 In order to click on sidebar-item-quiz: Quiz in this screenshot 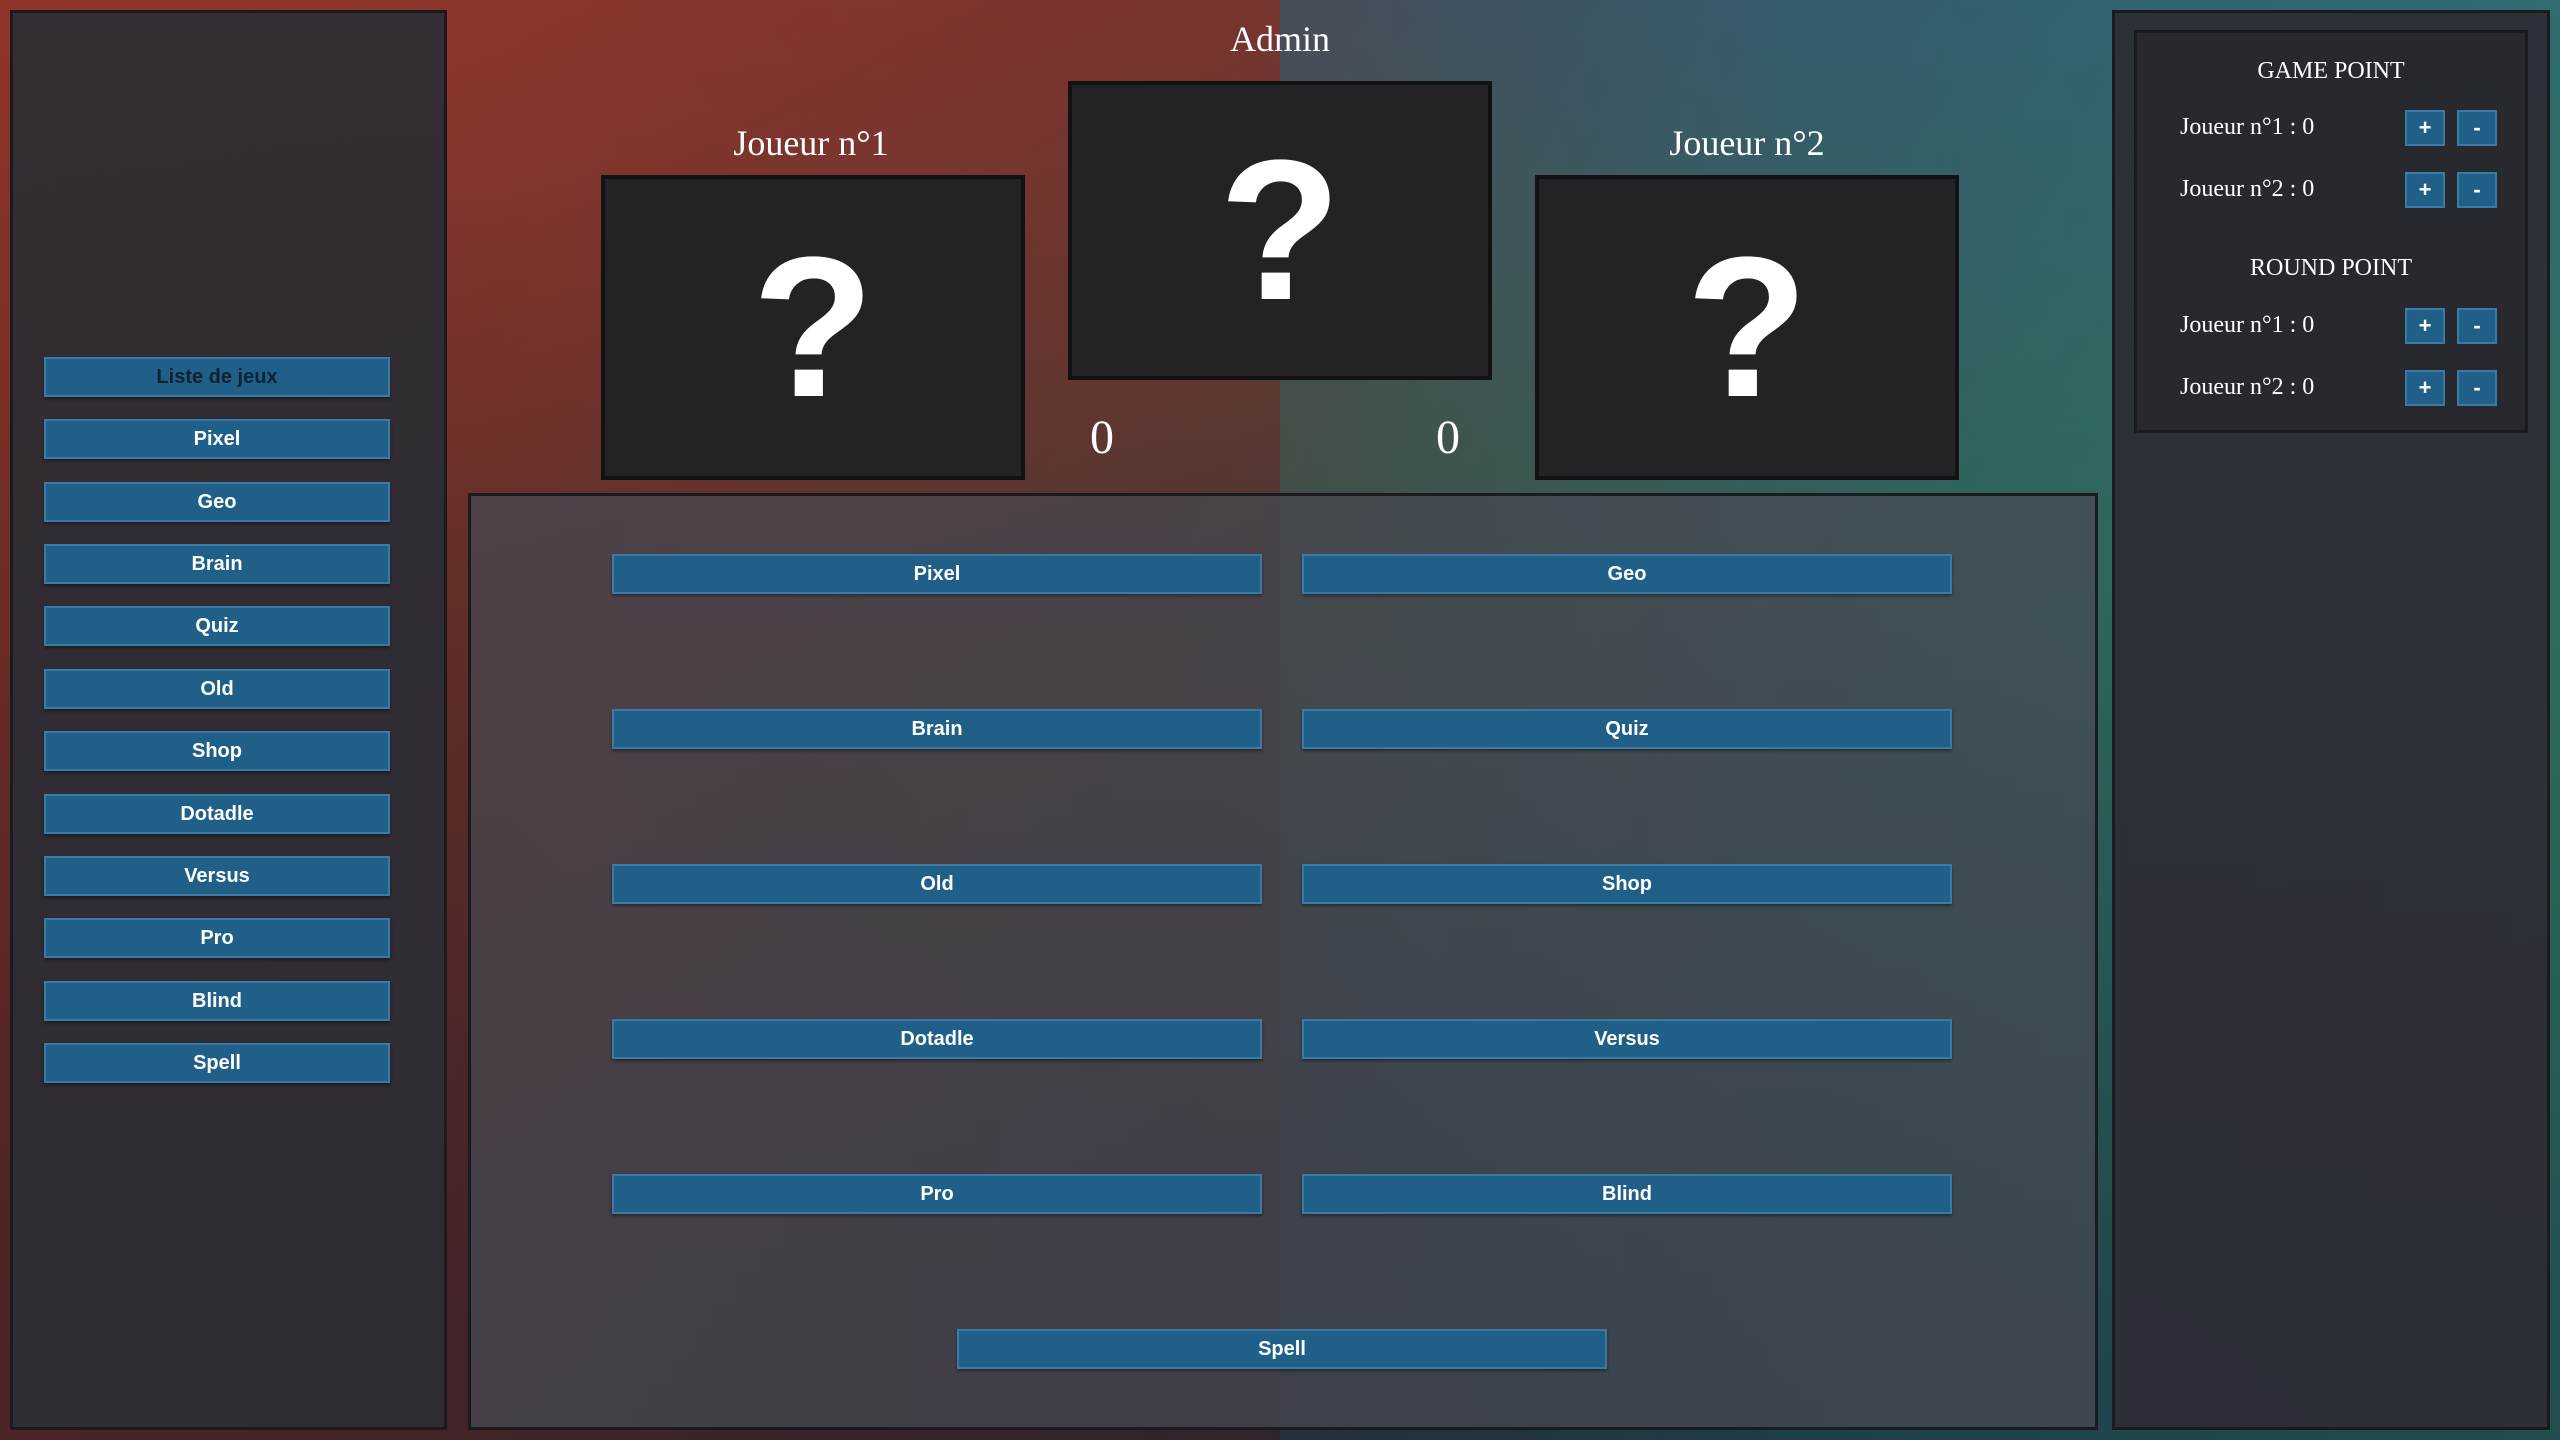, I will do `click(217, 626)`.